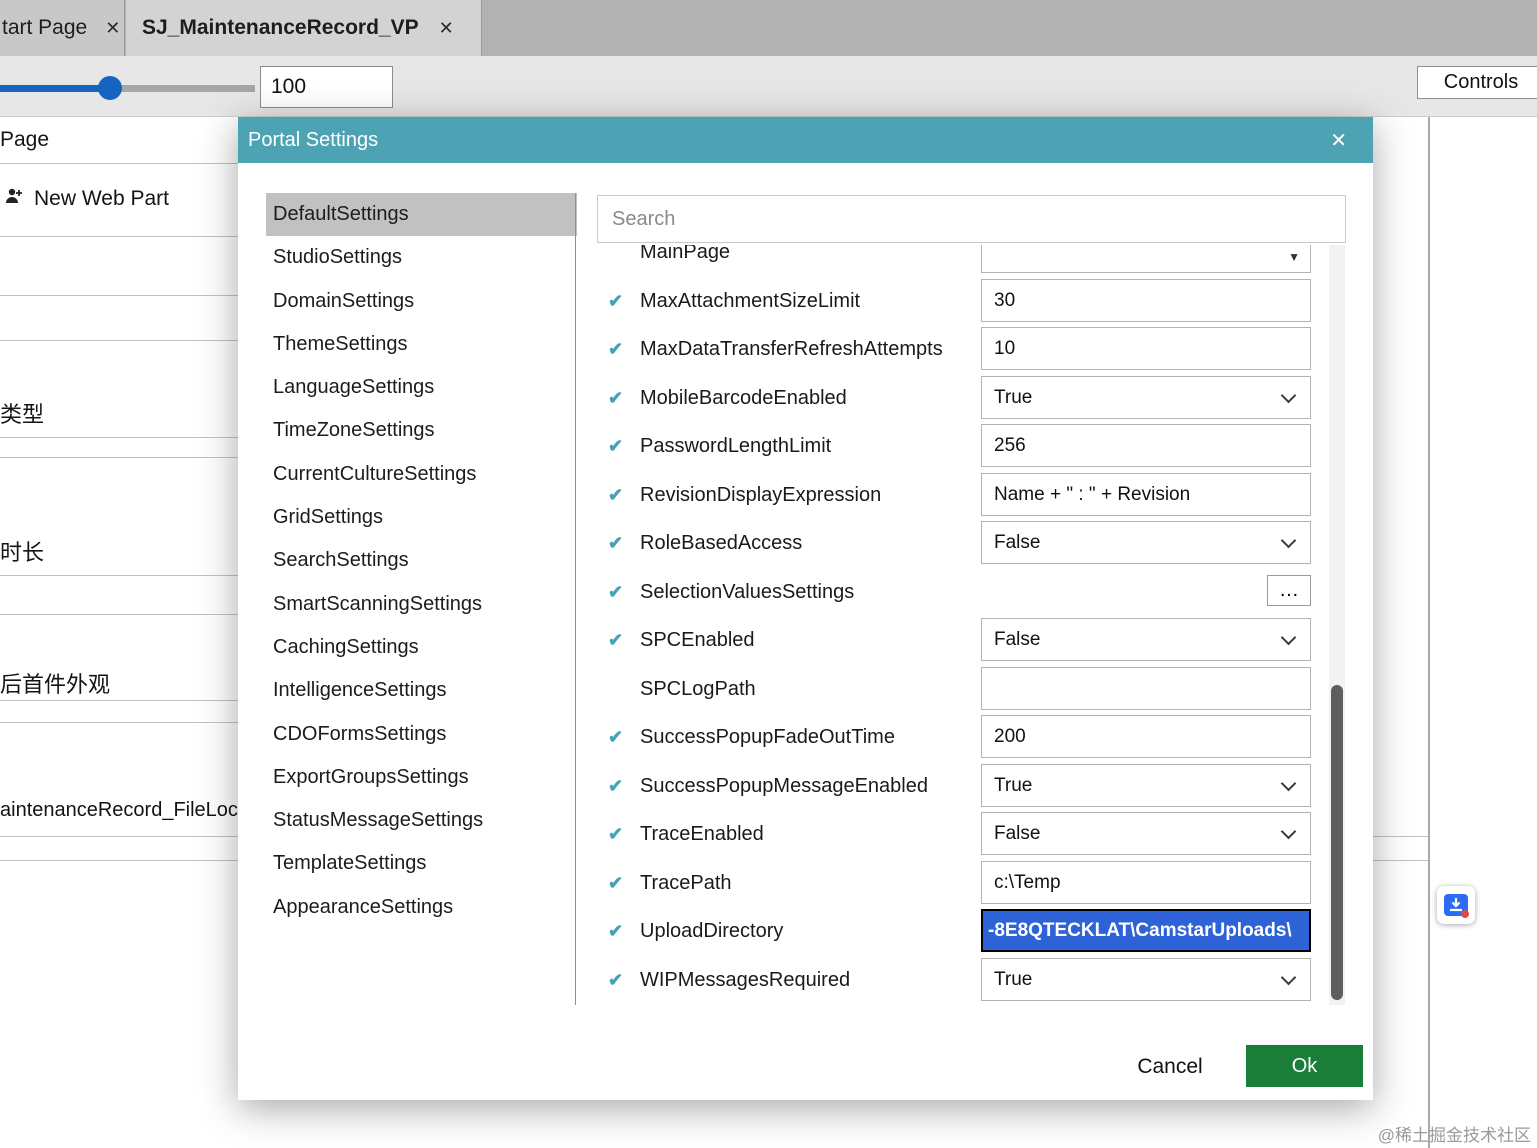  I want to click on setting-value-spcenabled: False, so click(1146, 639).